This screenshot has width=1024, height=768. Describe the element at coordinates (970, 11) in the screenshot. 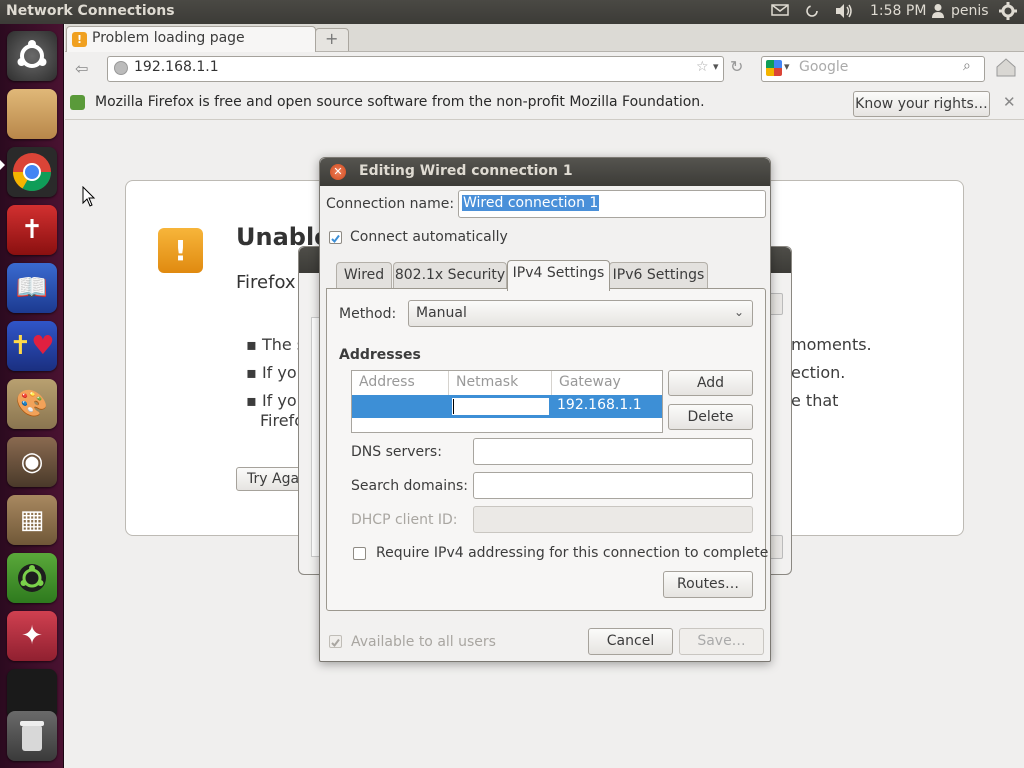

I see `user-name: penis` at that location.